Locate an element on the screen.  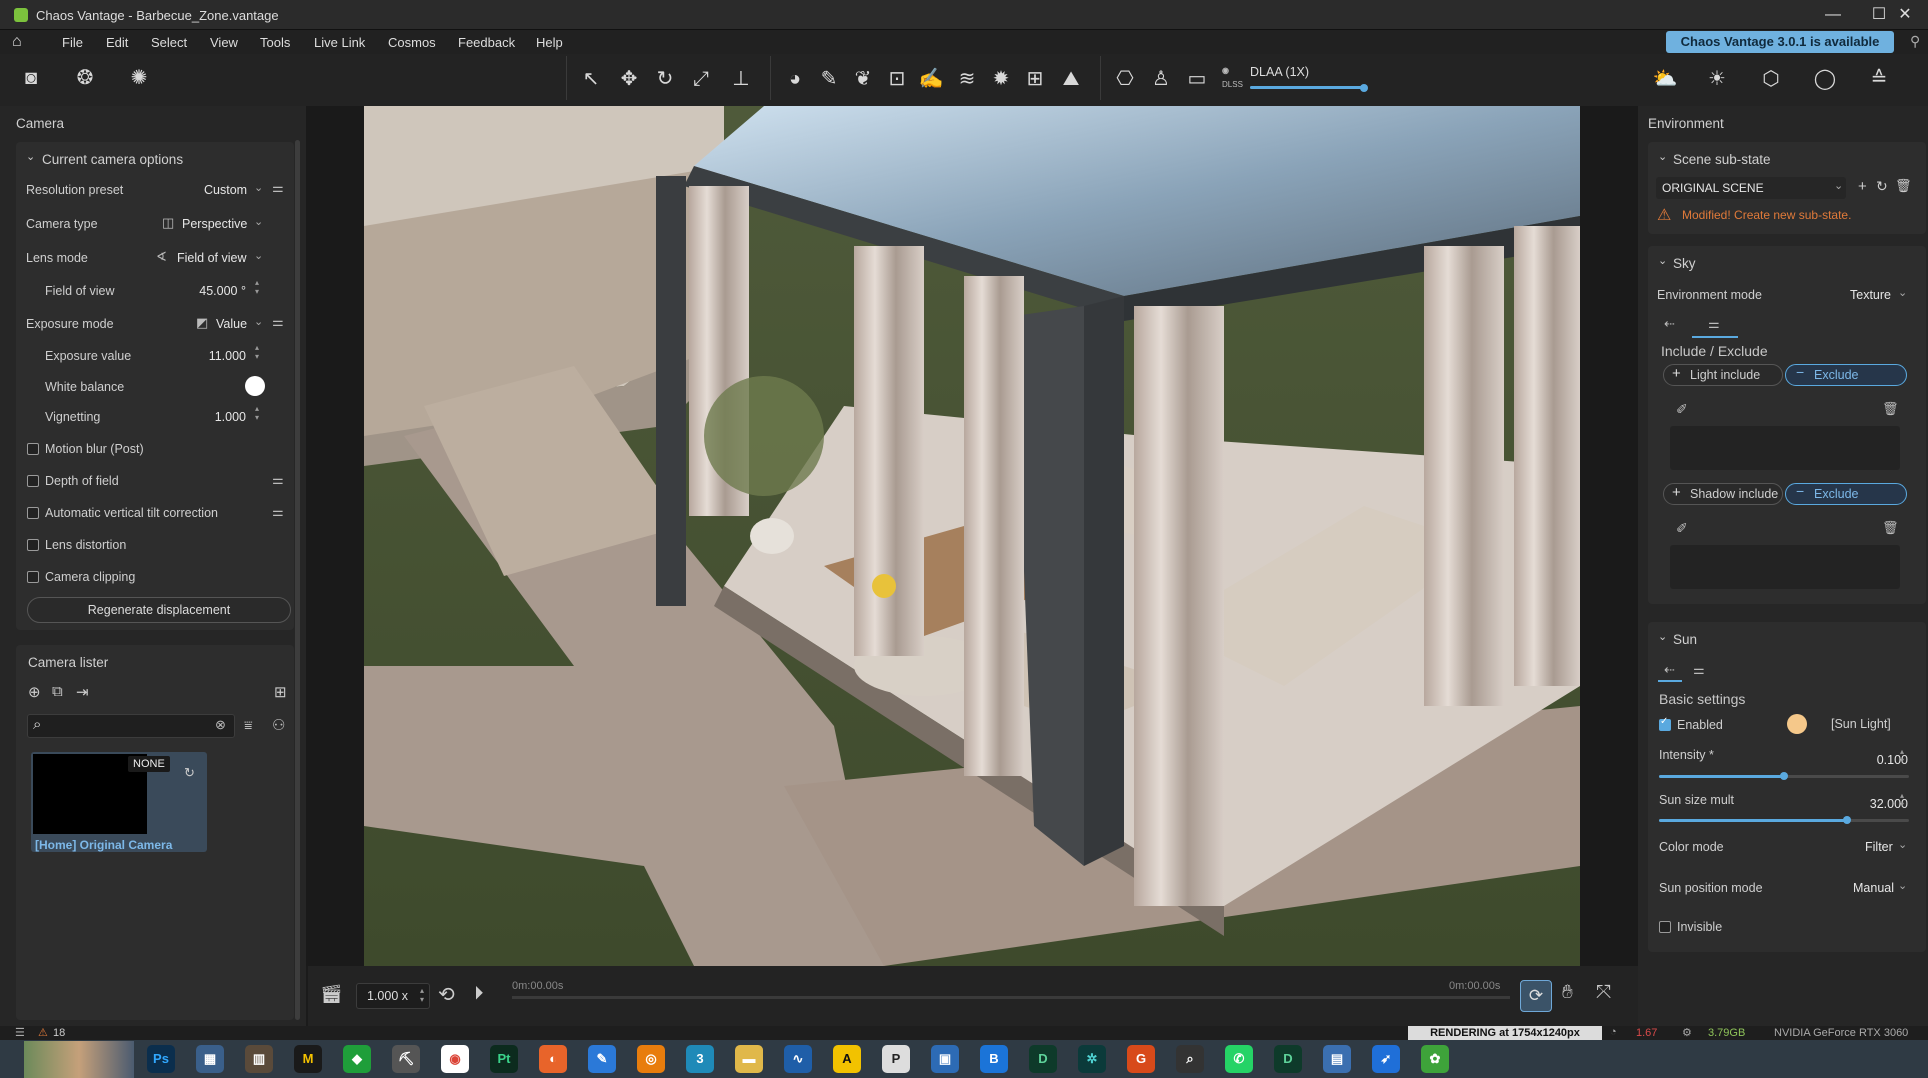
close-button: ✕ is located at coordinates (1905, 15).